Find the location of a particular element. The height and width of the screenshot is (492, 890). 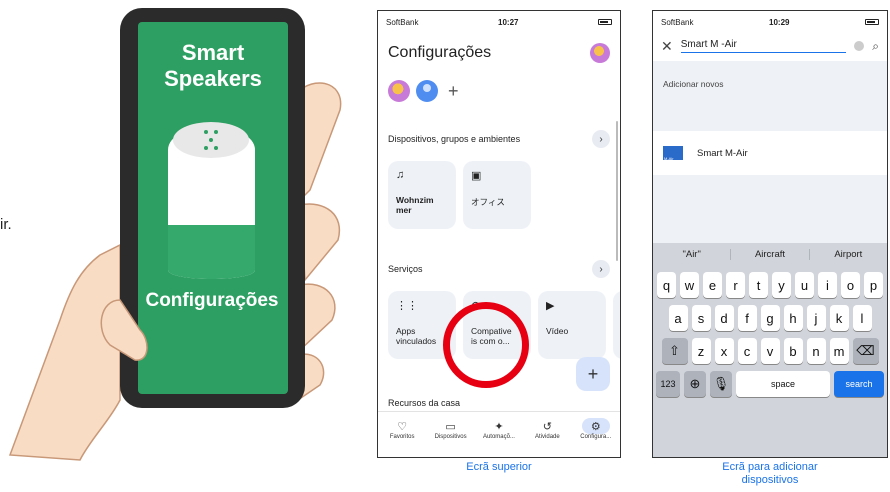

key-a: a is located at coordinates (678, 318).